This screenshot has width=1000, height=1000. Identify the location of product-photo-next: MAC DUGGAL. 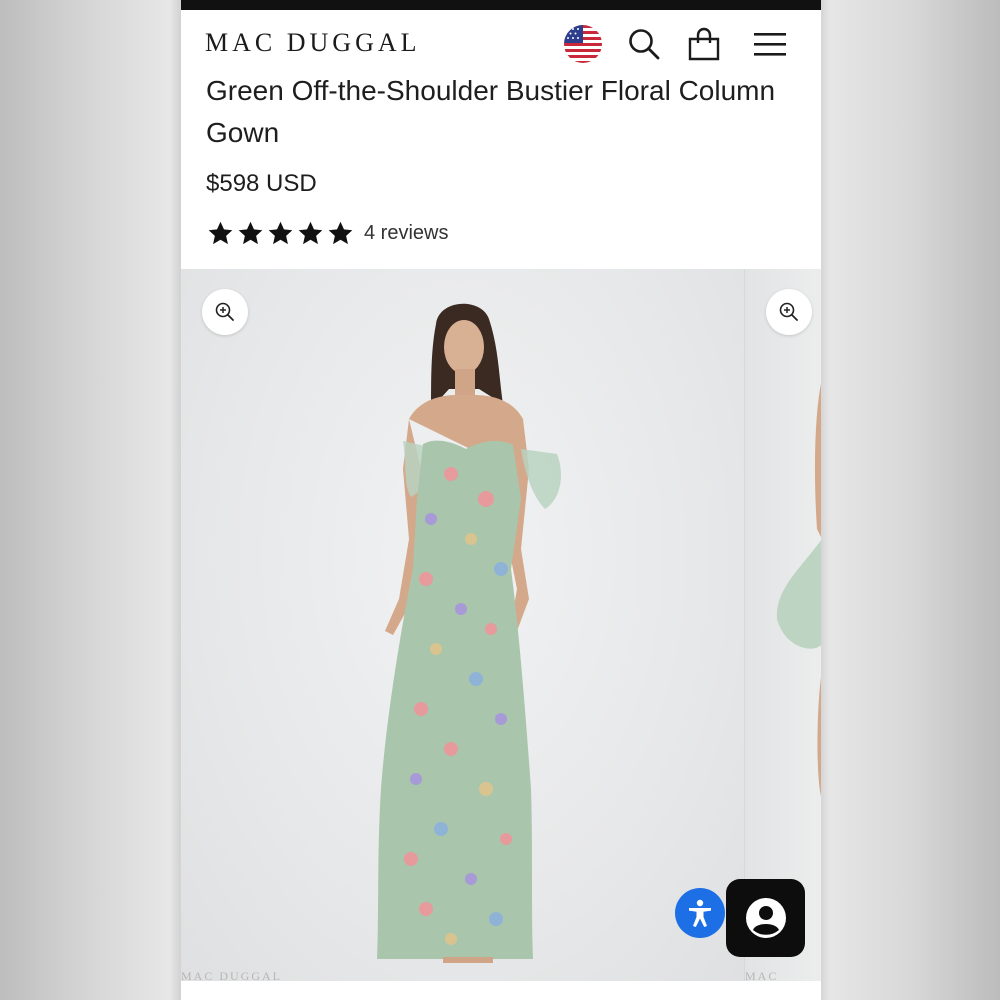
(782, 625).